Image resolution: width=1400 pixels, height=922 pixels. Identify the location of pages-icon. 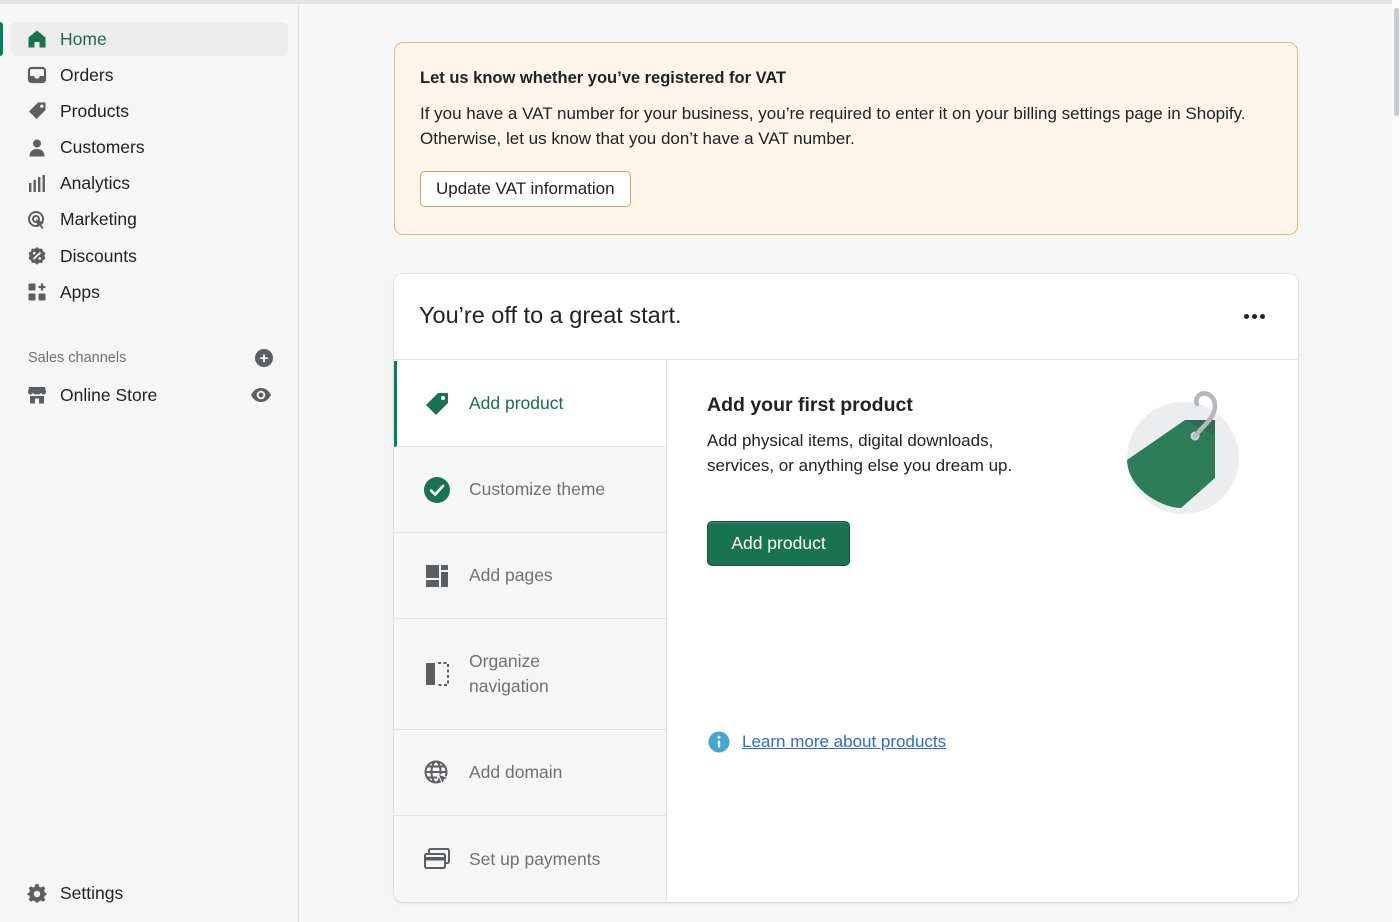
(437, 576).